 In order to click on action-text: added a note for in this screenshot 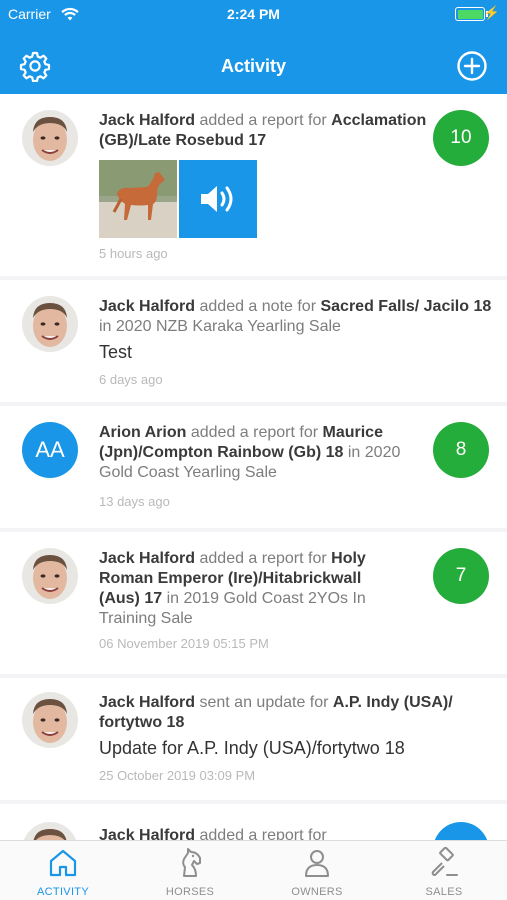, I will do `click(258, 306)`.